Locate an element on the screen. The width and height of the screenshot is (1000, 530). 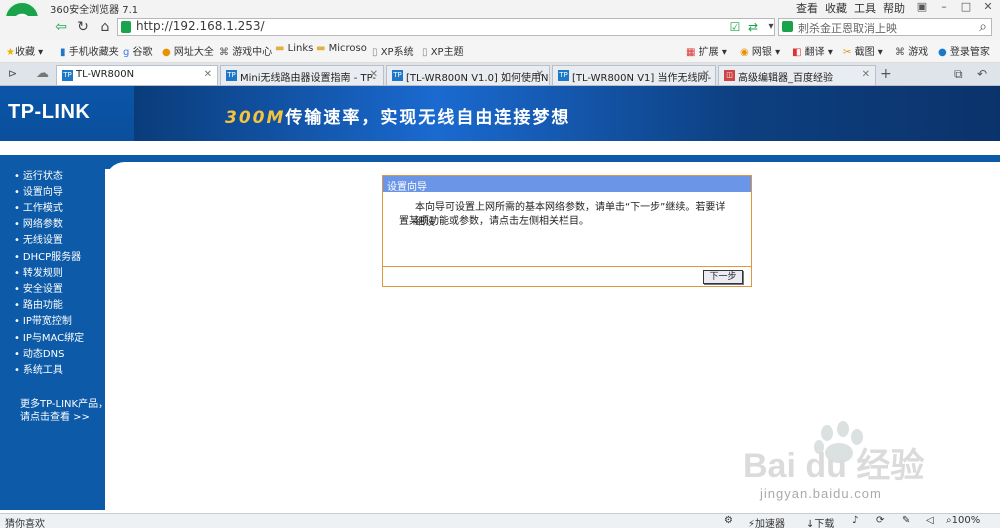
bookmark-favorites: ★收藏 ▾ is located at coordinates (24, 50).